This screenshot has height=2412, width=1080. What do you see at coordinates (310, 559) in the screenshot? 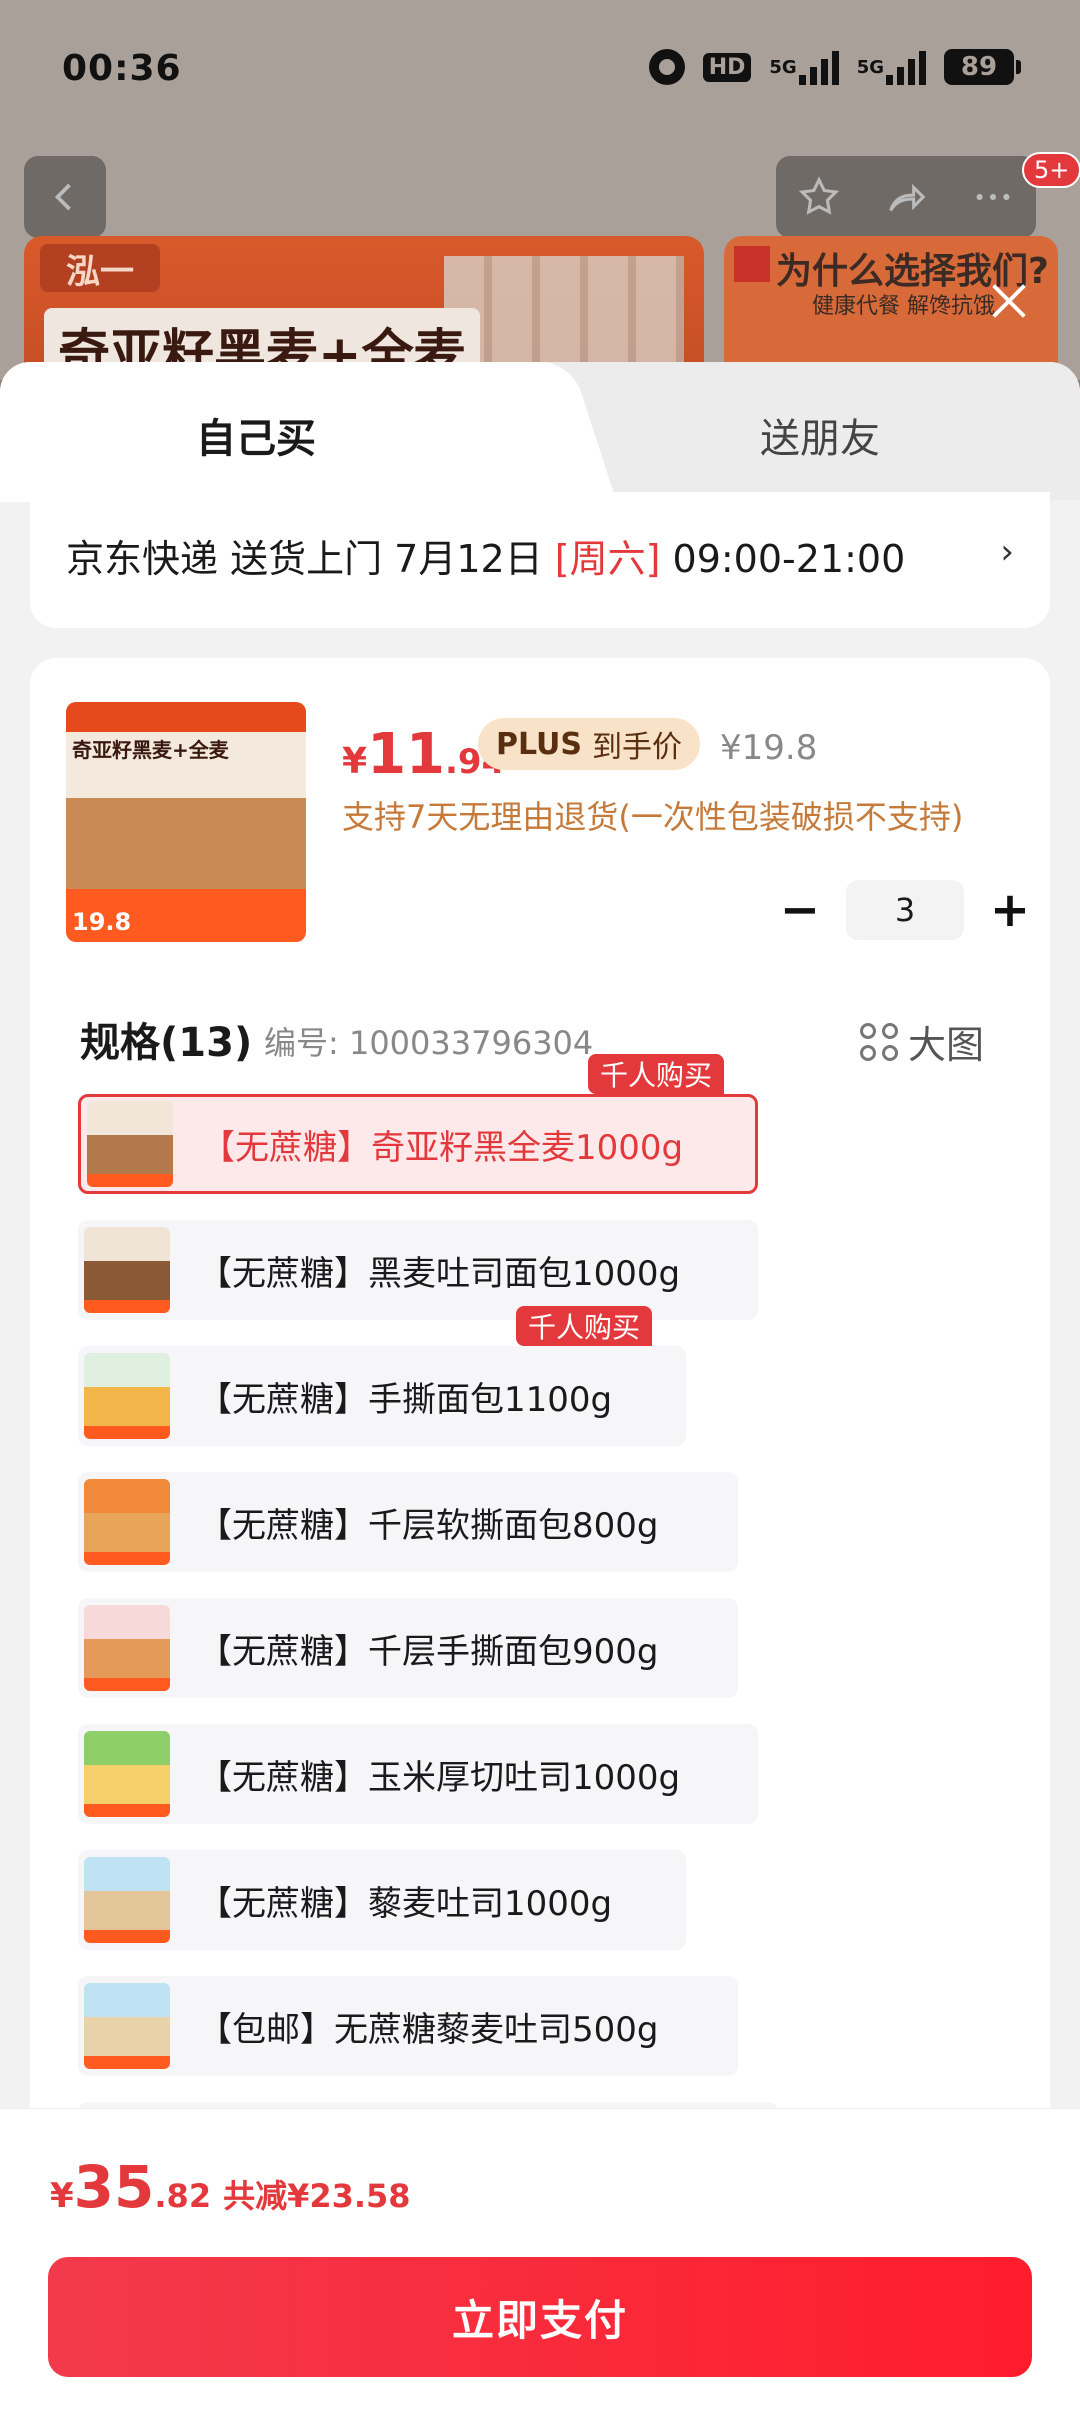
I see `delivery-prefix: 京东快递 送货上门 7月12日` at bounding box center [310, 559].